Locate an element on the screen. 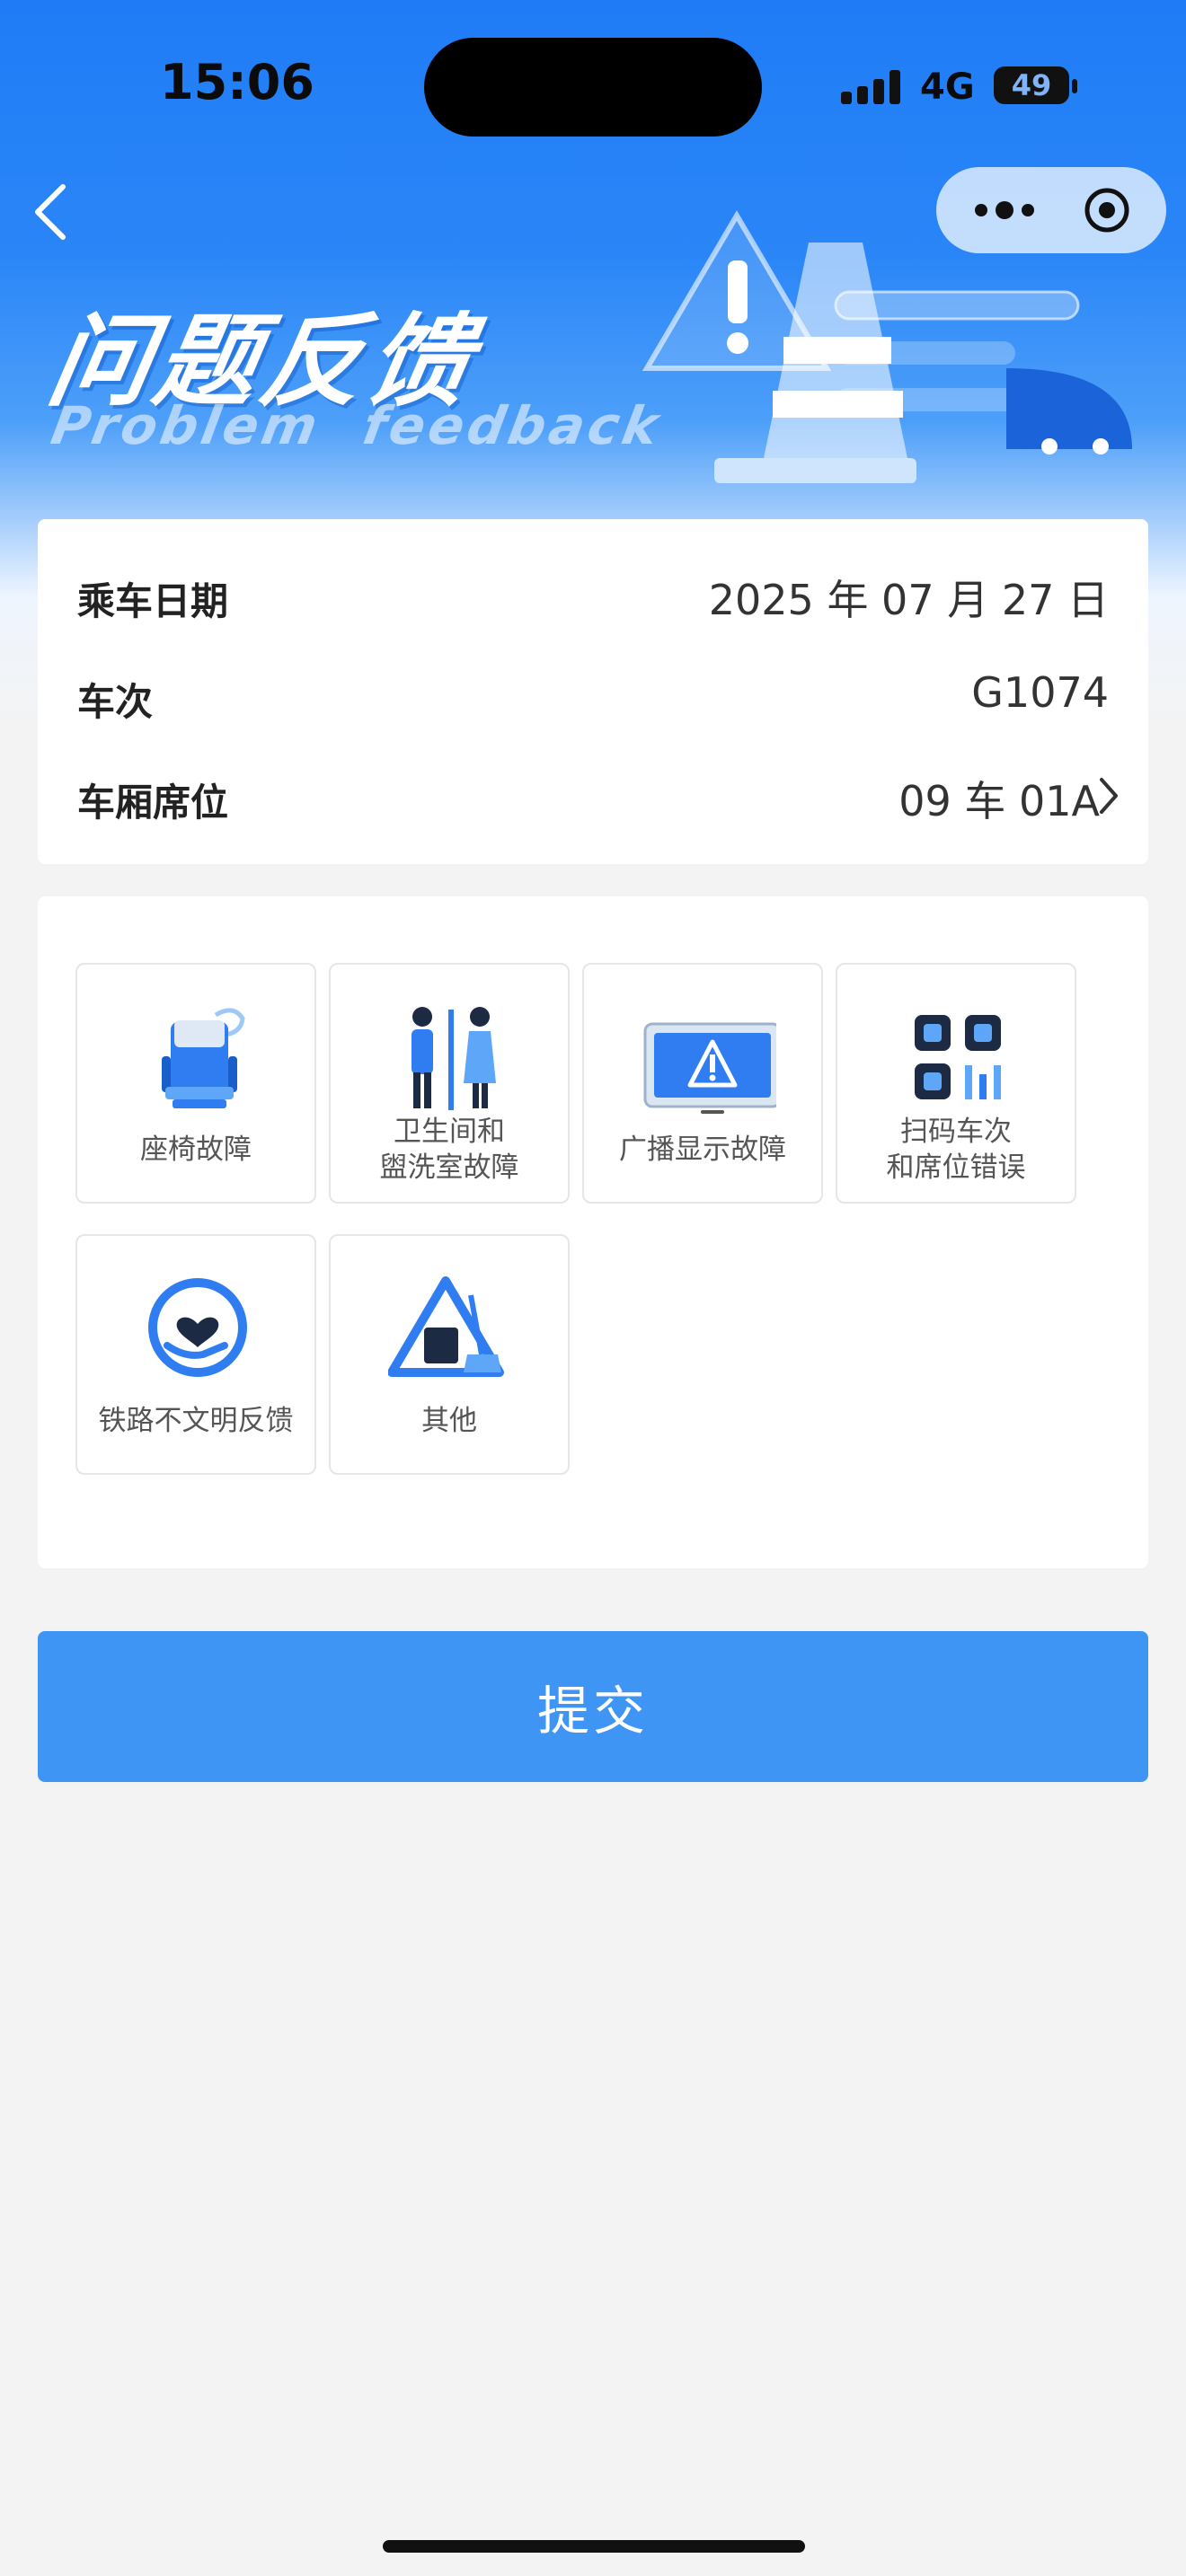  category-label: 座椅故障 is located at coordinates (196, 1150).